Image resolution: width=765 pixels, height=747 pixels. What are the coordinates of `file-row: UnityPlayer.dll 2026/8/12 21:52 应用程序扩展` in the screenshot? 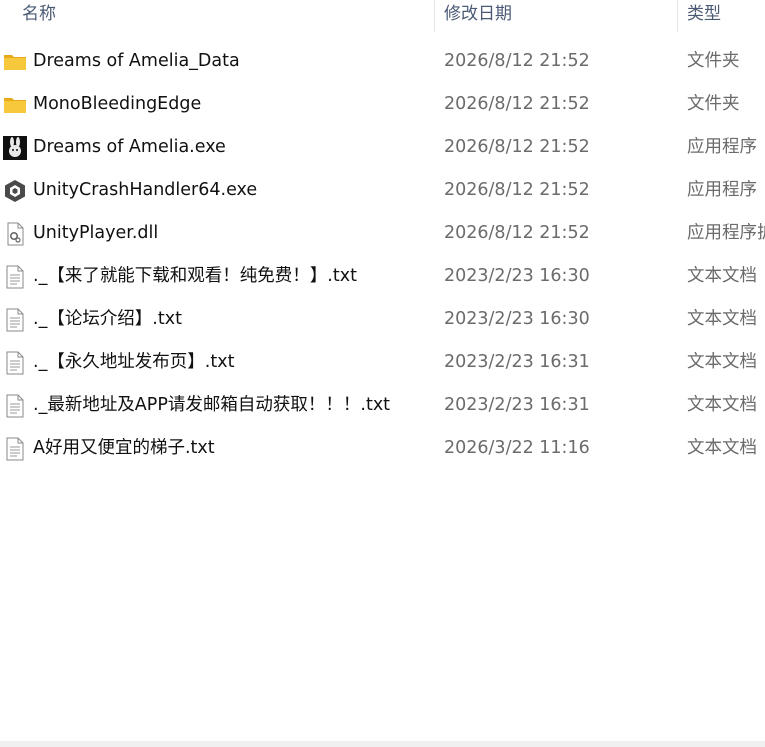 It's located at (382, 233).